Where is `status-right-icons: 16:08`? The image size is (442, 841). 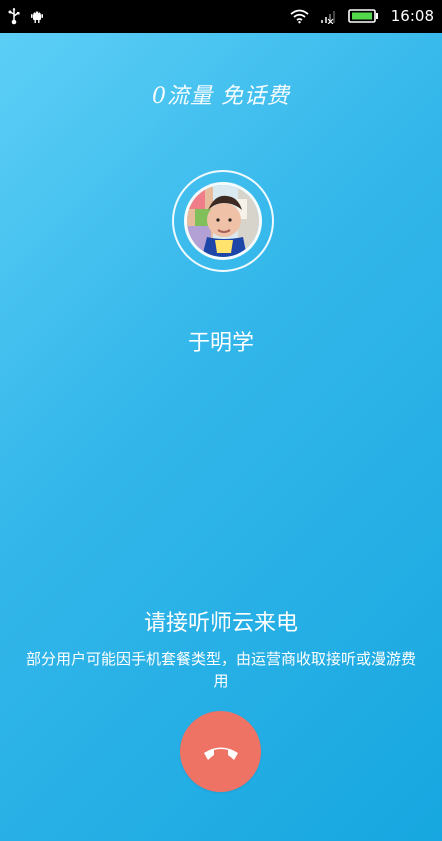
status-right-icons: 16:08 is located at coordinates (362, 16).